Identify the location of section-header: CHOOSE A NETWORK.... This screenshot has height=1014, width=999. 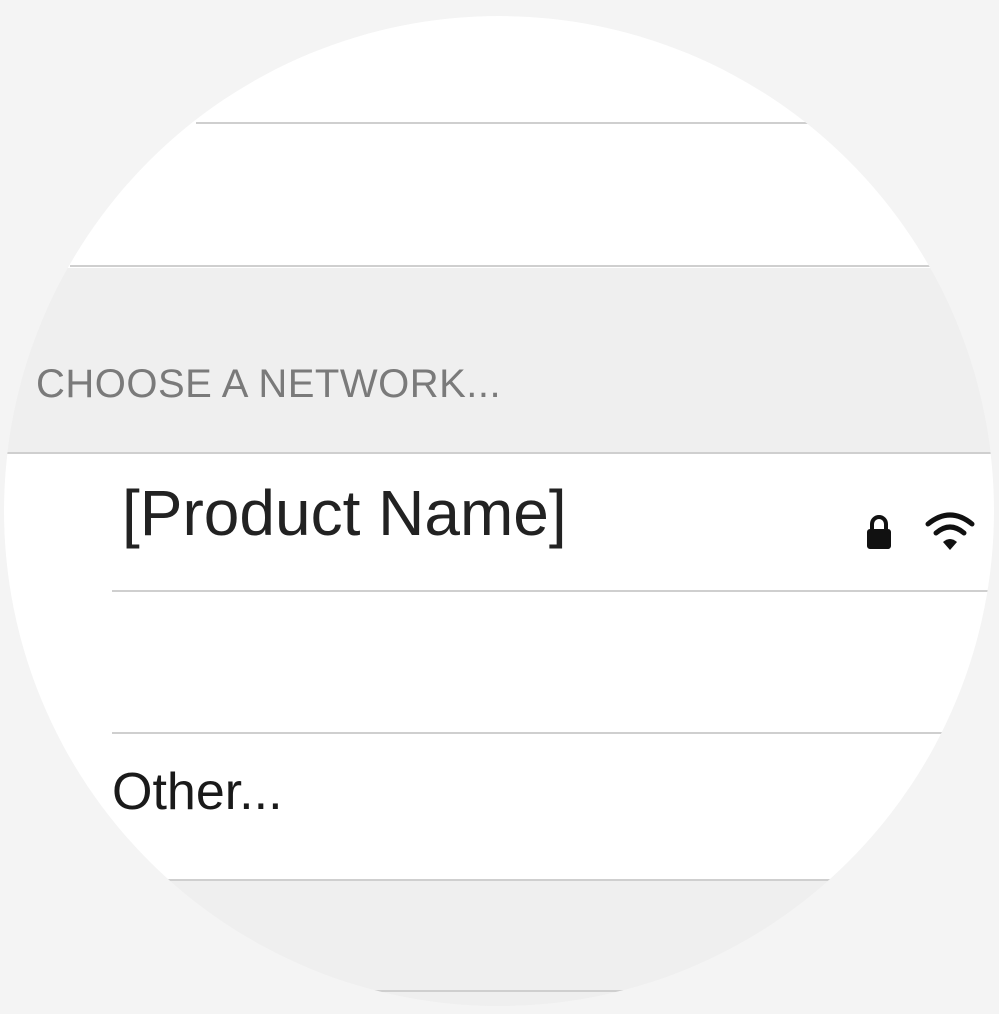
(269, 384).